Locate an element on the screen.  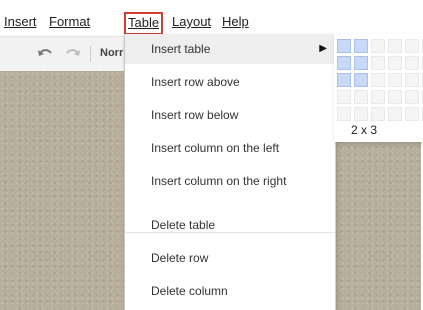
menu-table: Table is located at coordinates (144, 23).